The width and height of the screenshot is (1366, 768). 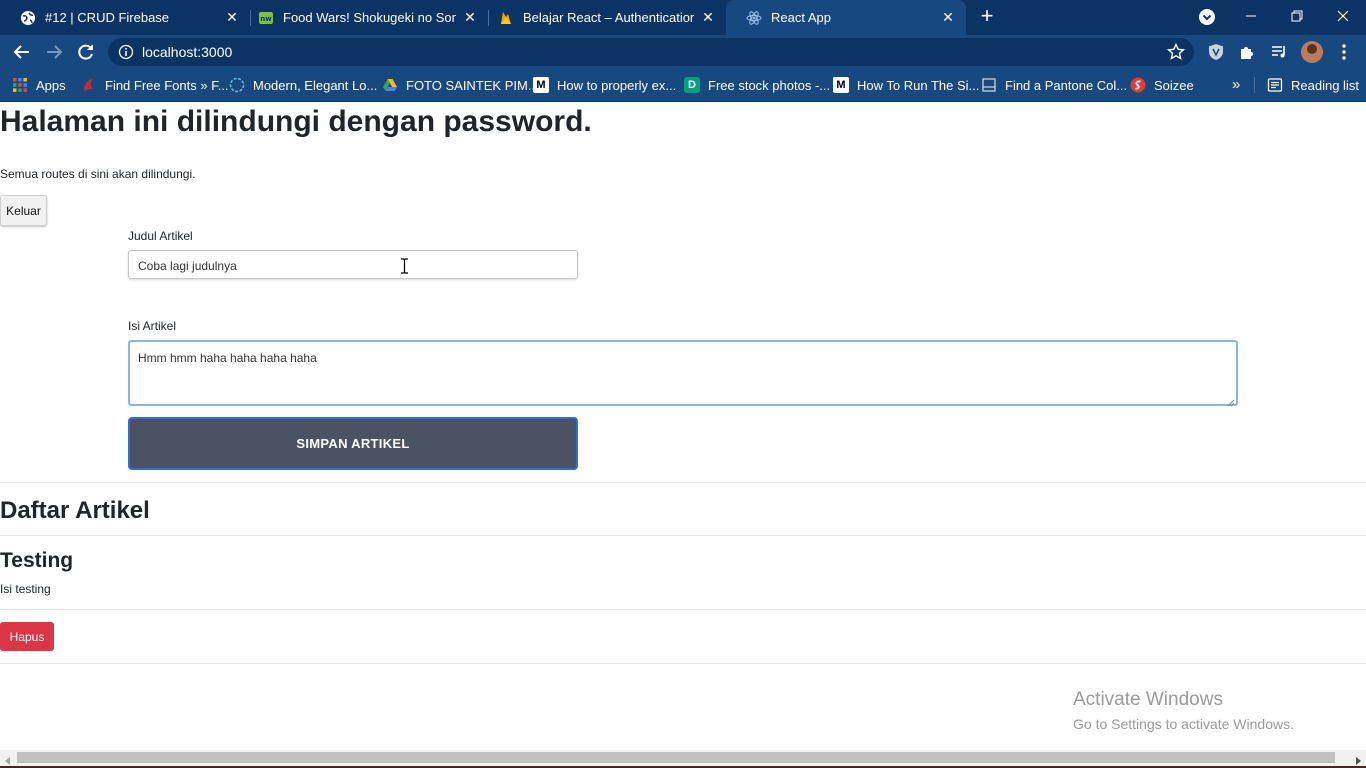 What do you see at coordinates (369, 17) in the screenshot?
I see `tab-title: Food Wars! Shokugeki no Soma t` at bounding box center [369, 17].